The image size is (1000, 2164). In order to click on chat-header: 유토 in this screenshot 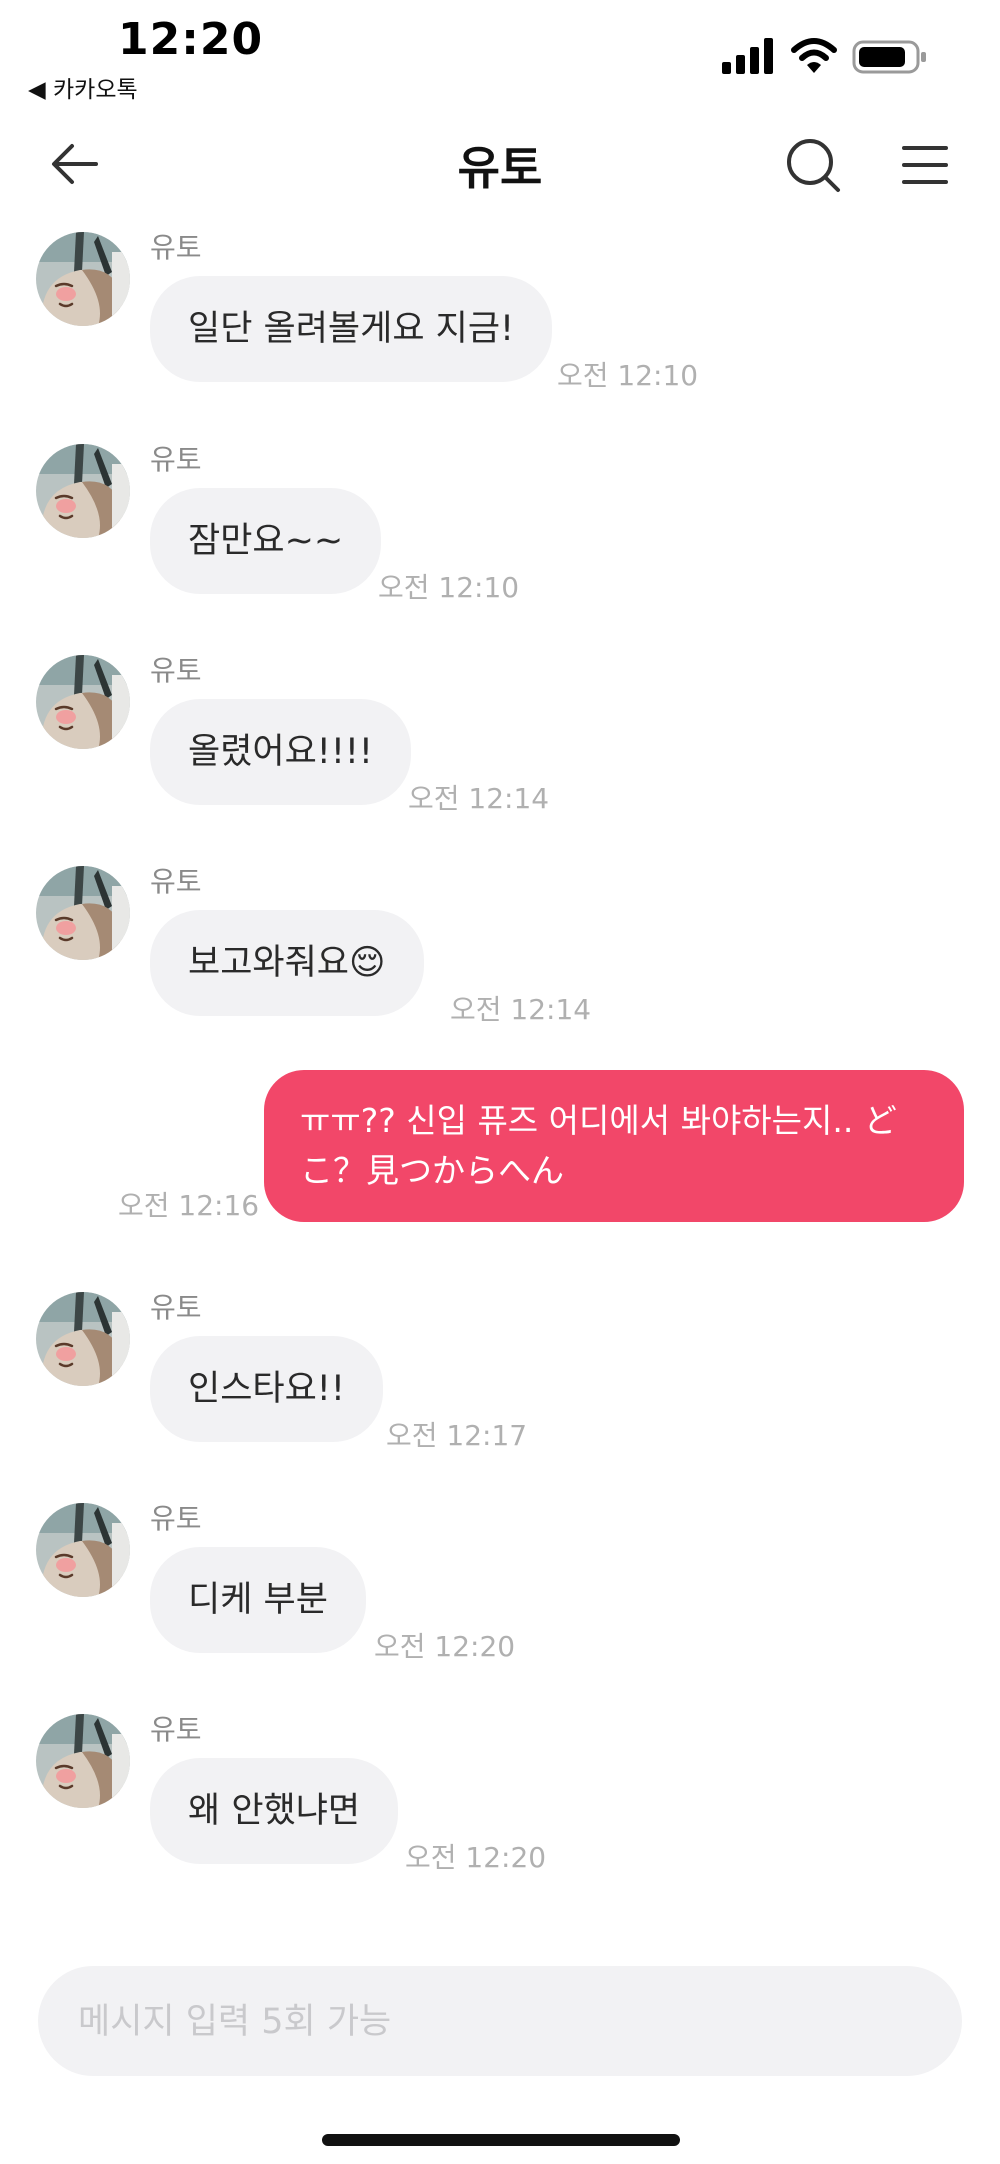, I will do `click(500, 165)`.